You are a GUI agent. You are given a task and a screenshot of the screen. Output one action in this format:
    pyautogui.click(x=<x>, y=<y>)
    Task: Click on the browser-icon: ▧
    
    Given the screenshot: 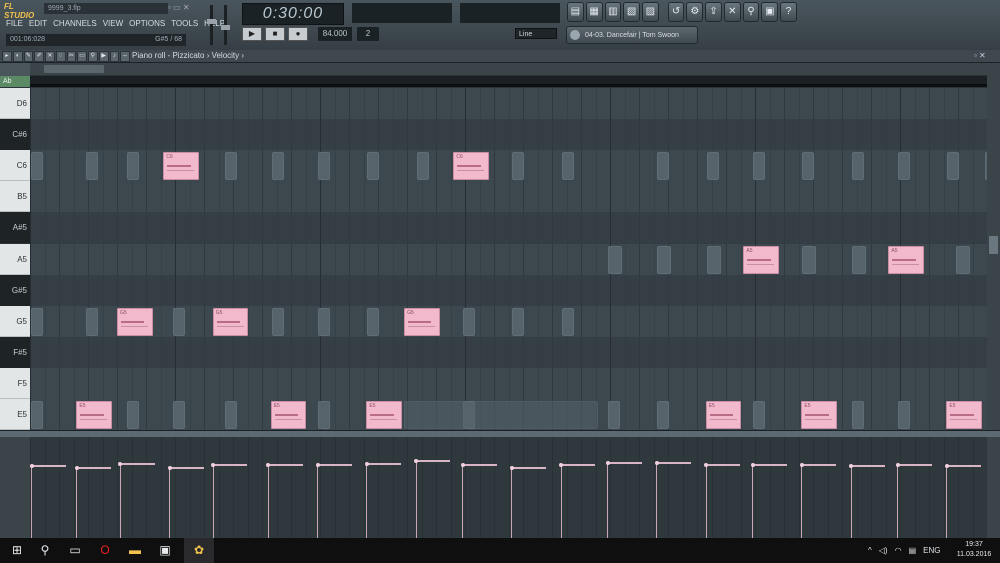 What is the action you would take?
    pyautogui.click(x=631, y=12)
    